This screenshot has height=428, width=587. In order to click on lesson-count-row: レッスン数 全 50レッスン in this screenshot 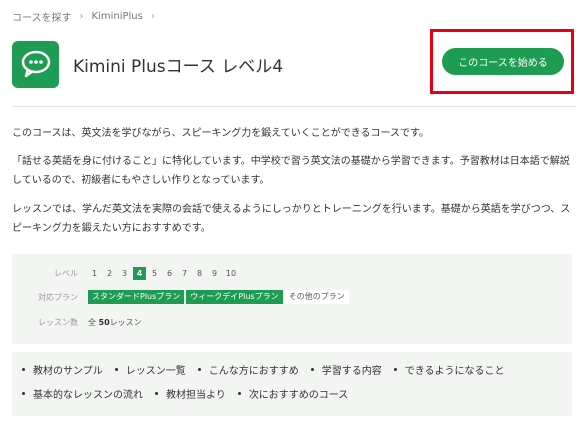, I will do `click(77, 322)`.